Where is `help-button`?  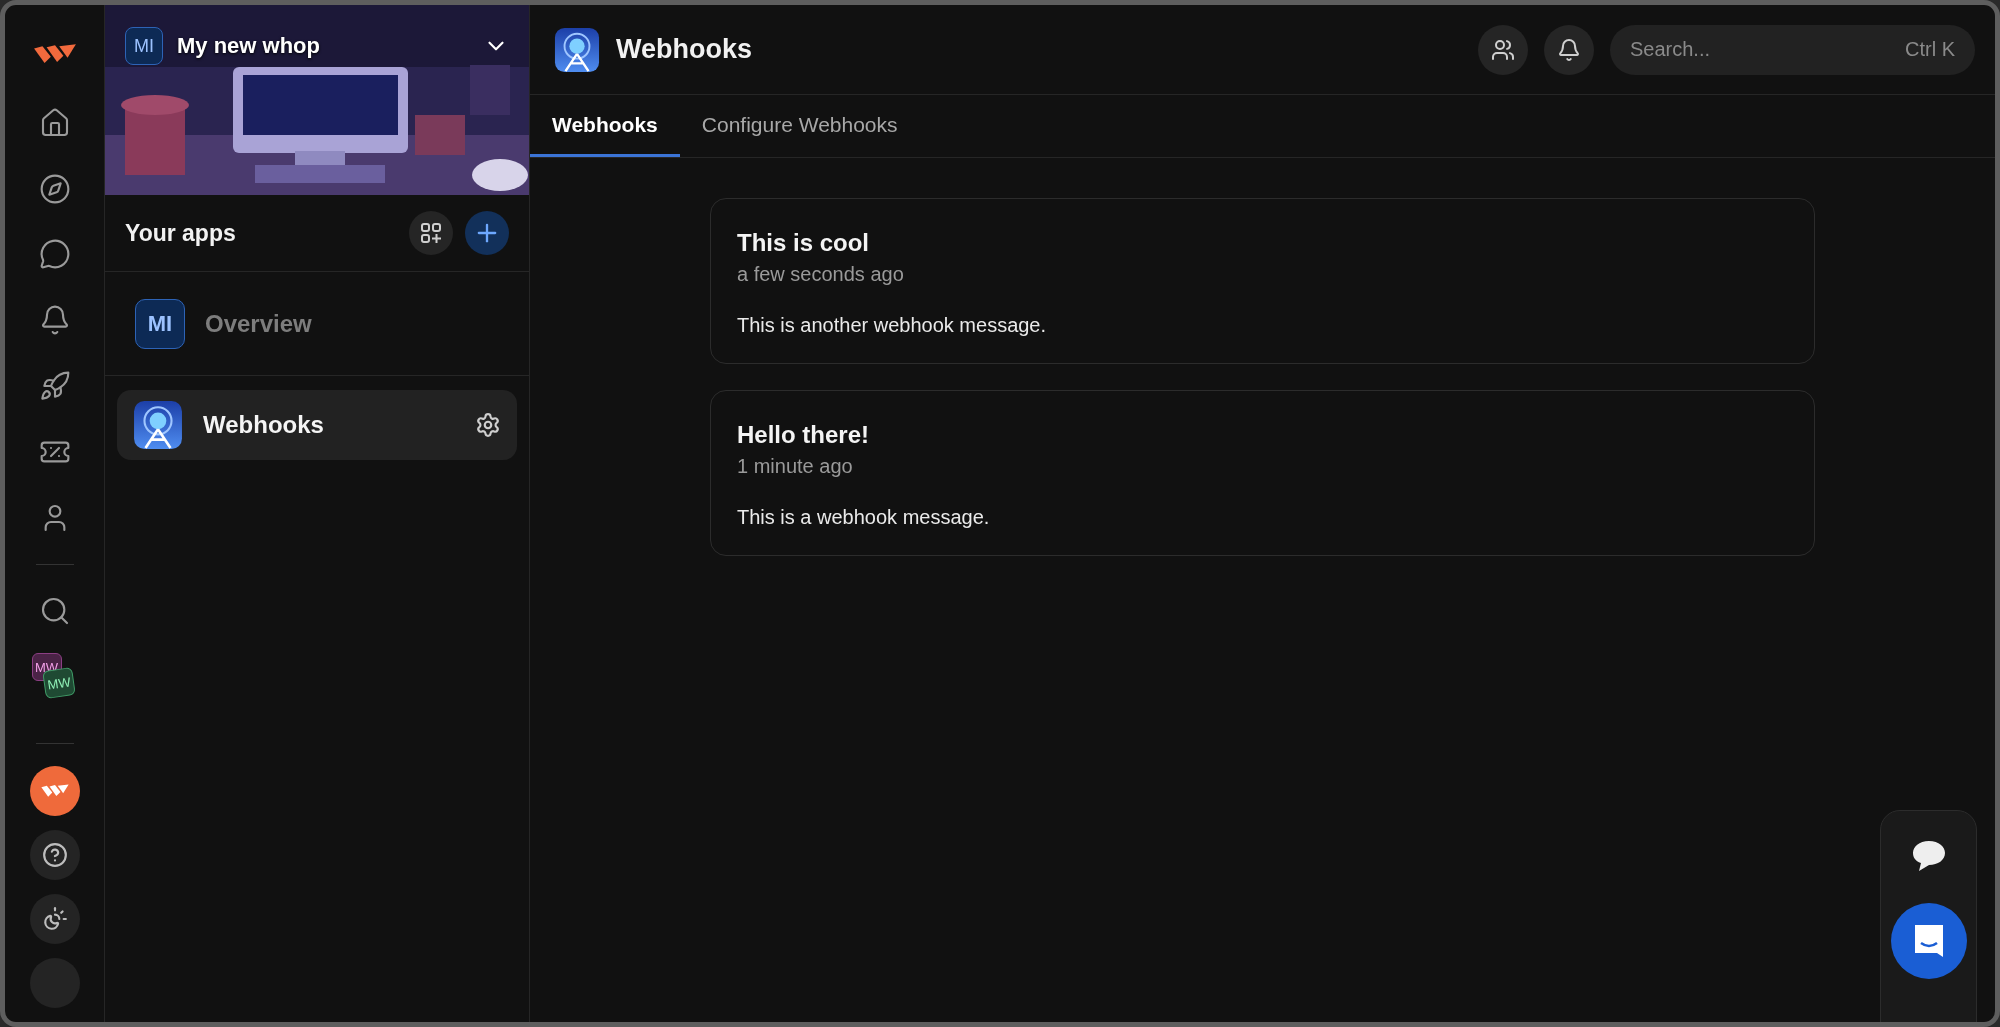 help-button is located at coordinates (54, 855).